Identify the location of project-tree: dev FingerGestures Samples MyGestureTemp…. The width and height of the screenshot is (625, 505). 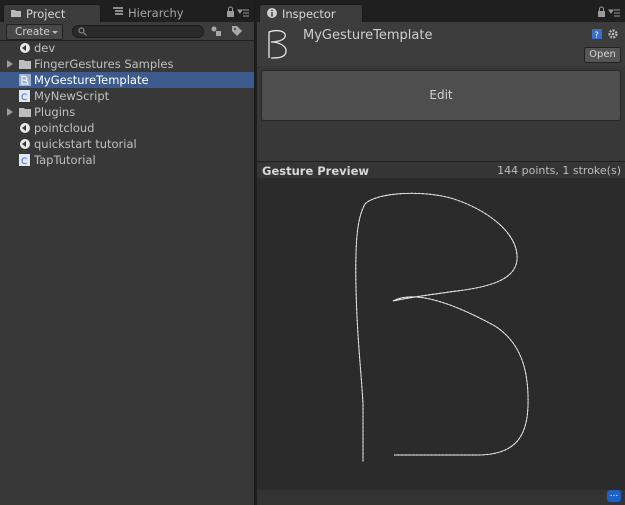
(127, 104).